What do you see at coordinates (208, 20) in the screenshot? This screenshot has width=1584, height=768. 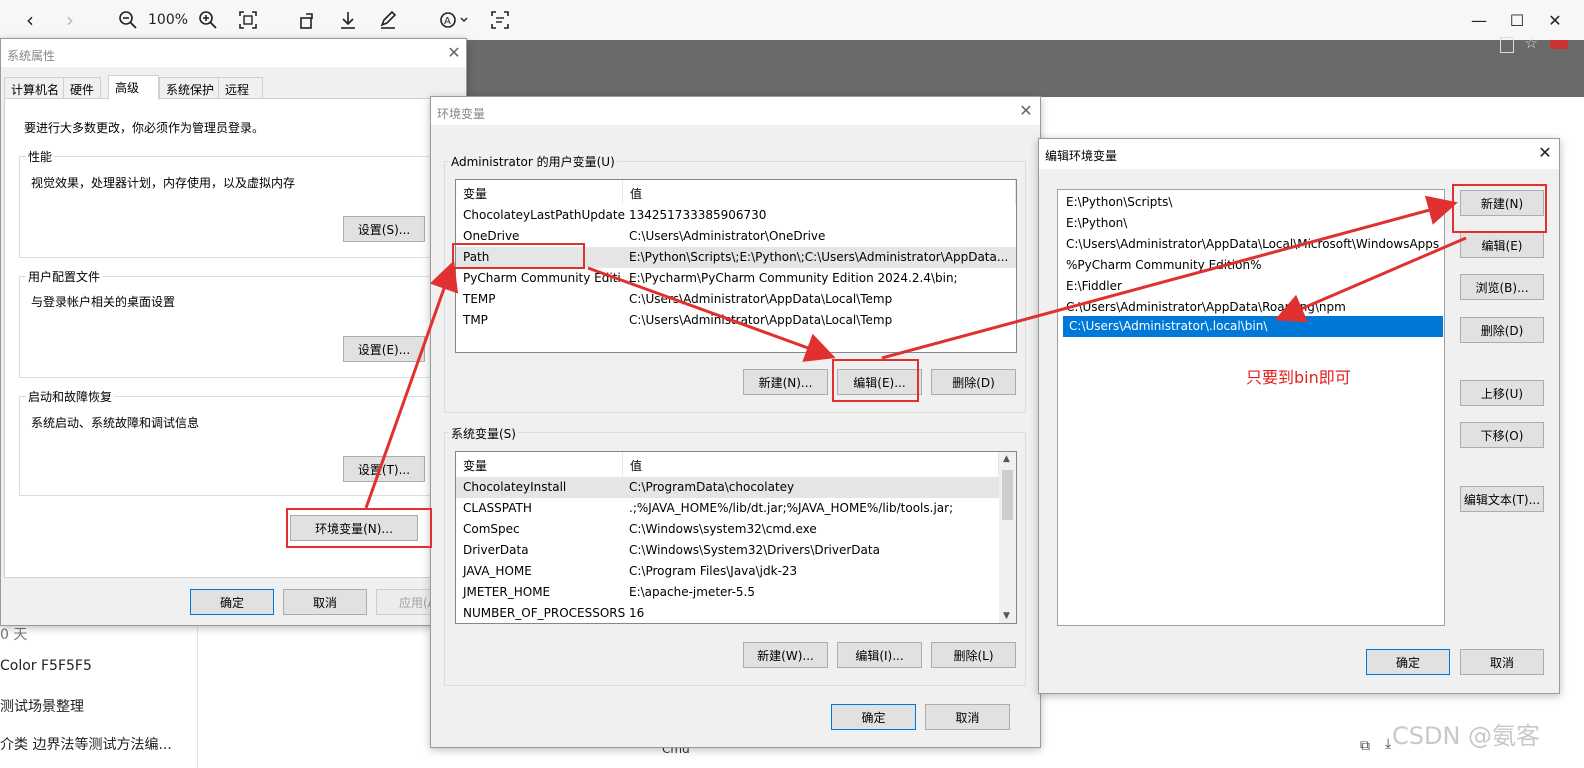 I see `zoom-in-icon` at bounding box center [208, 20].